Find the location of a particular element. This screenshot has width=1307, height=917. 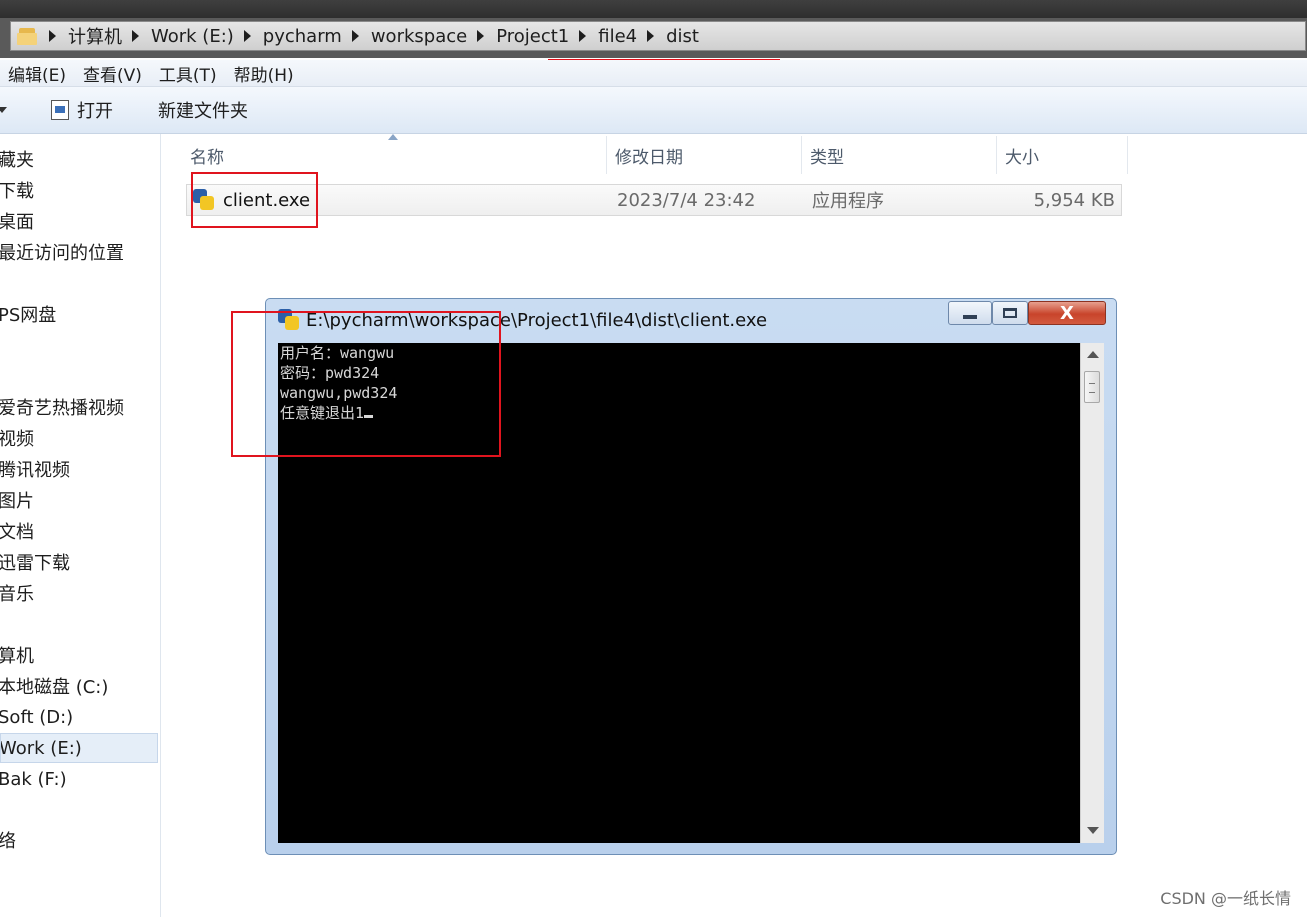

file-size: 5,954 KB is located at coordinates (1074, 200).